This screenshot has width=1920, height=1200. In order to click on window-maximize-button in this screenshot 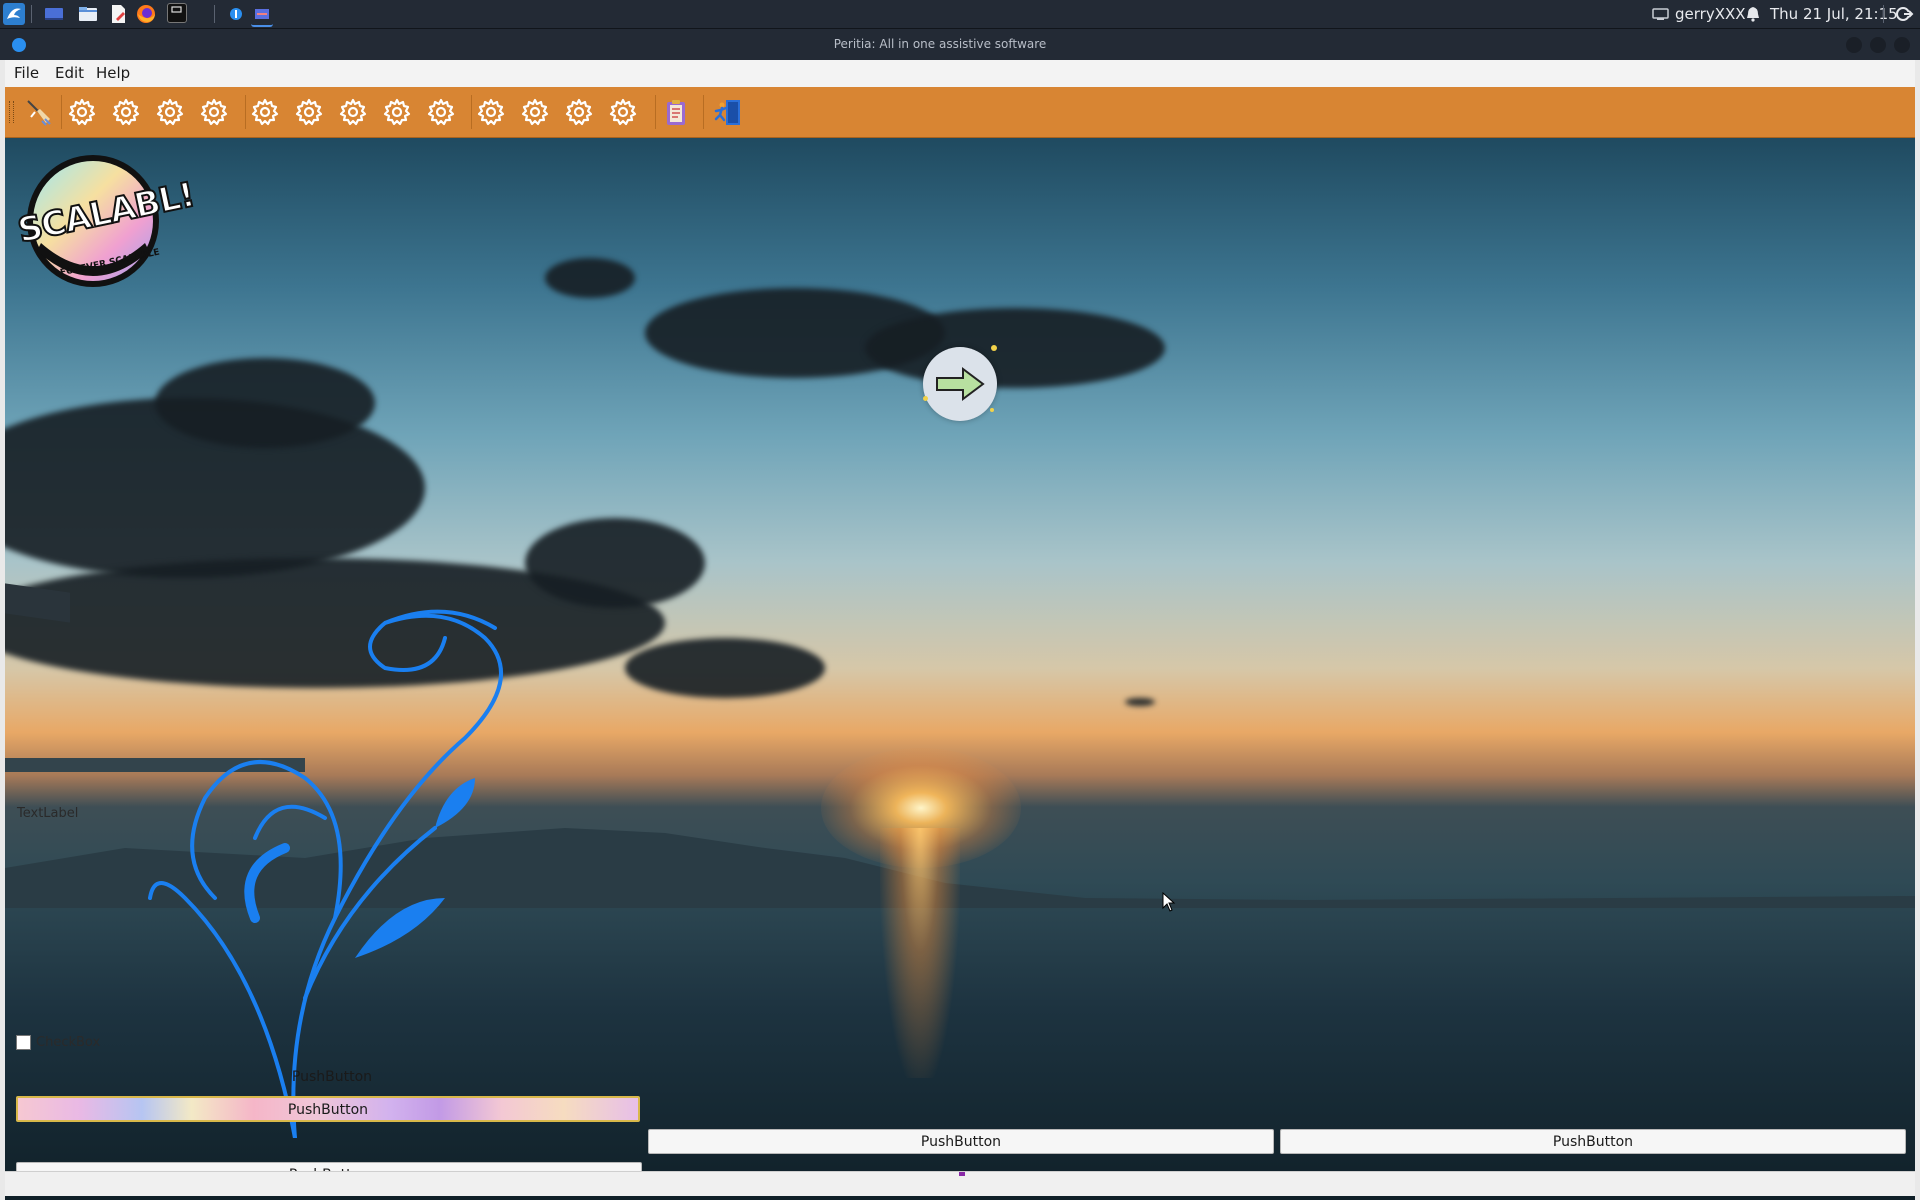, I will do `click(1878, 45)`.